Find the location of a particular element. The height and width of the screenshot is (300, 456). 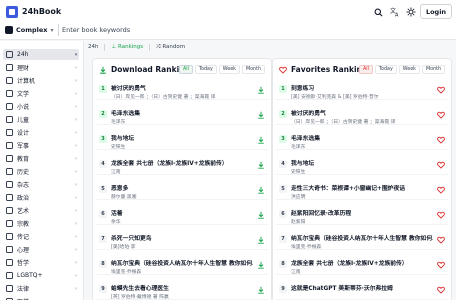

ranking-row: 3 我与地坛 史铁生 is located at coordinates (182, 140).